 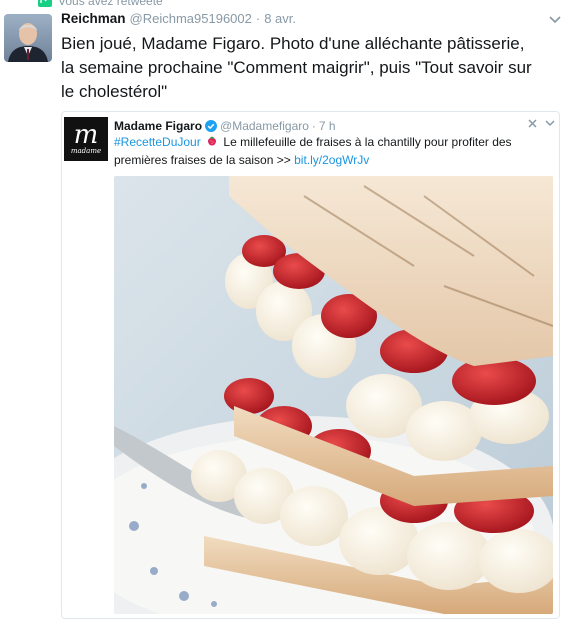 What do you see at coordinates (211, 126) in the screenshot?
I see `verified-badge-icon` at bounding box center [211, 126].